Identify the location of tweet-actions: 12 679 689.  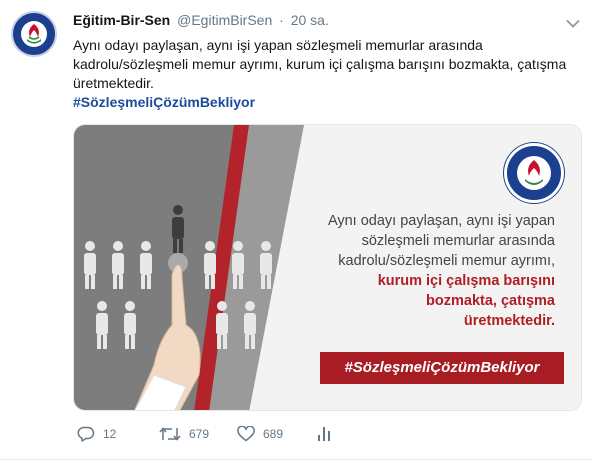
(223, 434).